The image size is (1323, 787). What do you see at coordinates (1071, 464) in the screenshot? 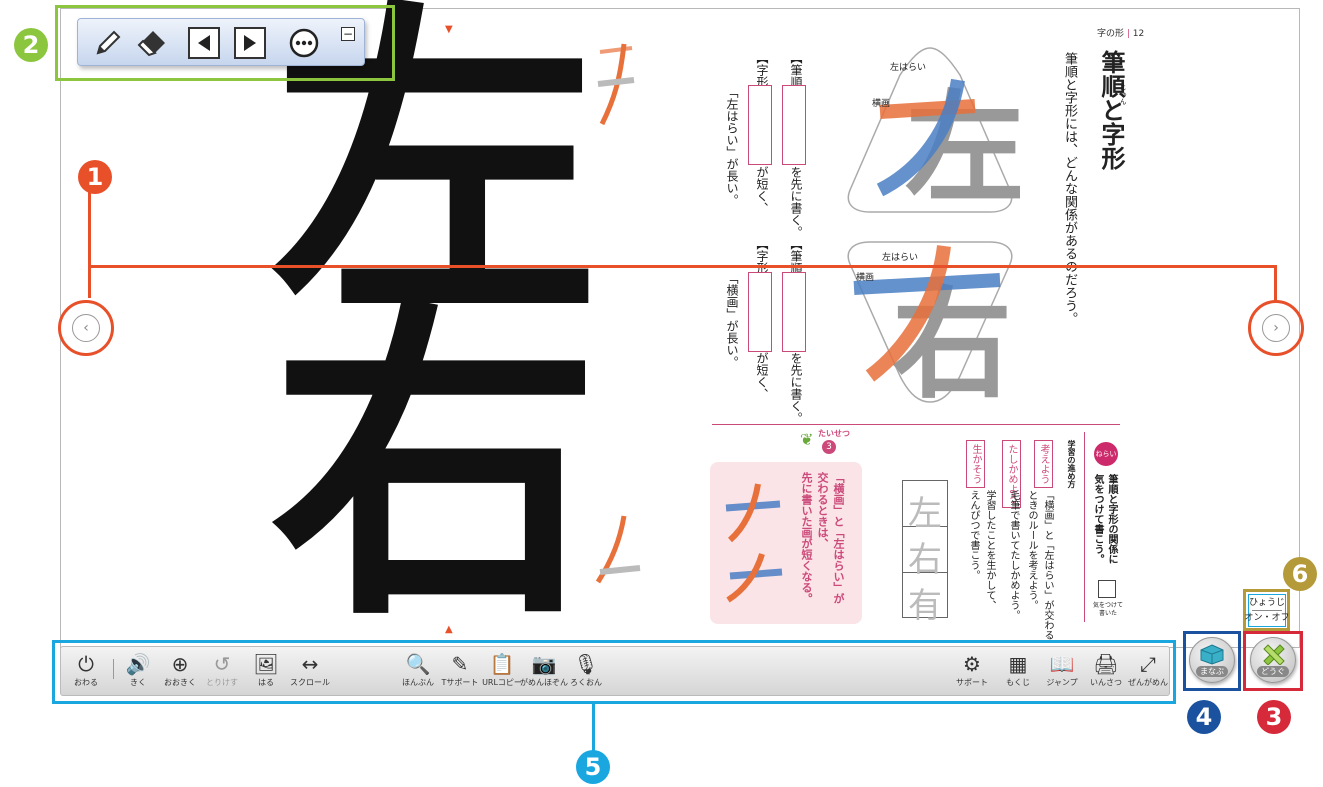
I see `steps-heading: 学習の進め方` at bounding box center [1071, 464].